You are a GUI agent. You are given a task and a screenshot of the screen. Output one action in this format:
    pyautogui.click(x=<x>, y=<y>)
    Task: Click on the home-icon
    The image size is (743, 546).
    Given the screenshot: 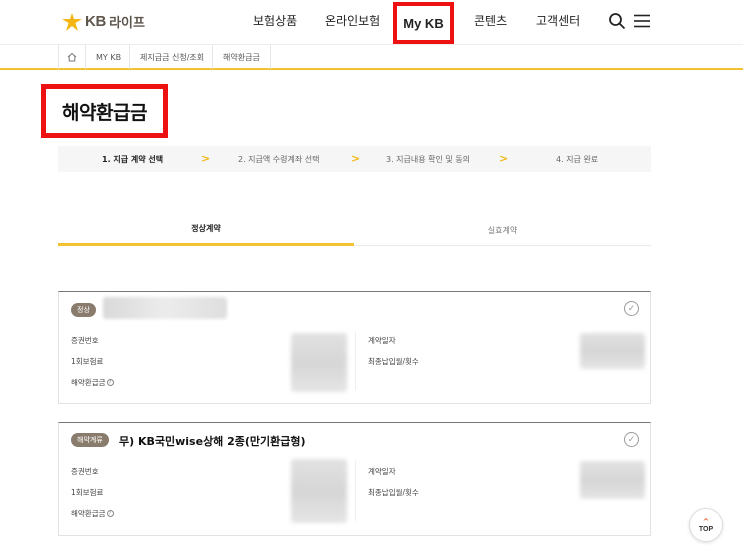 What is the action you would take?
    pyautogui.click(x=72, y=57)
    